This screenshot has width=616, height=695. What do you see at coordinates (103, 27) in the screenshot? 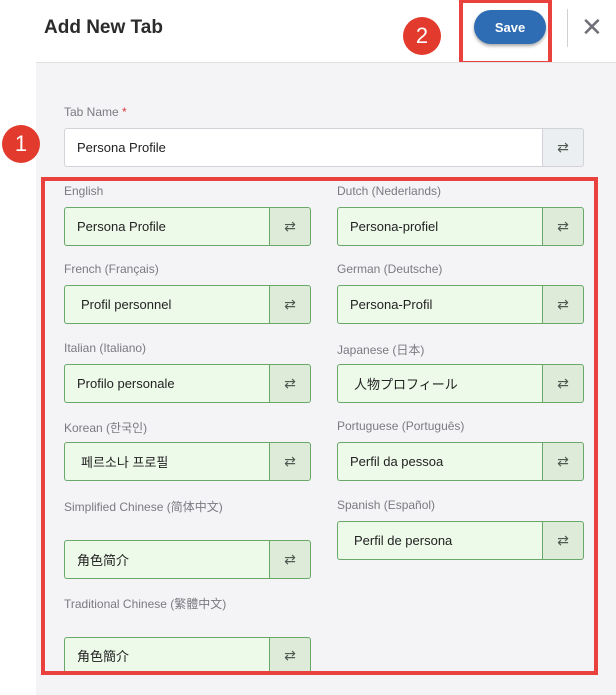
I see `dialog-title: Add New Tab` at bounding box center [103, 27].